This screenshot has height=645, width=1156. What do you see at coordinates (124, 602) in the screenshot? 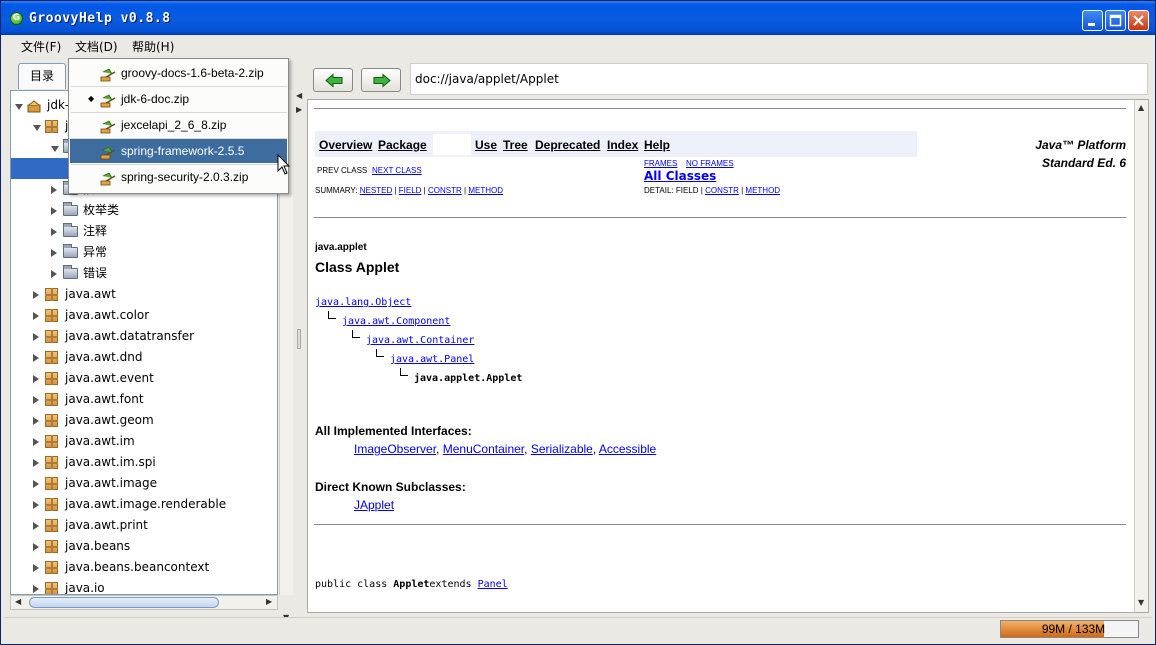
I see `tree-horizontal-thumb` at bounding box center [124, 602].